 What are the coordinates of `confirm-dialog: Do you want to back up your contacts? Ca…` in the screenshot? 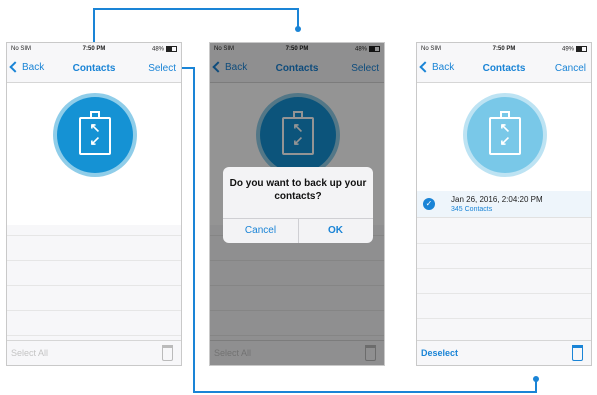 It's located at (298, 205).